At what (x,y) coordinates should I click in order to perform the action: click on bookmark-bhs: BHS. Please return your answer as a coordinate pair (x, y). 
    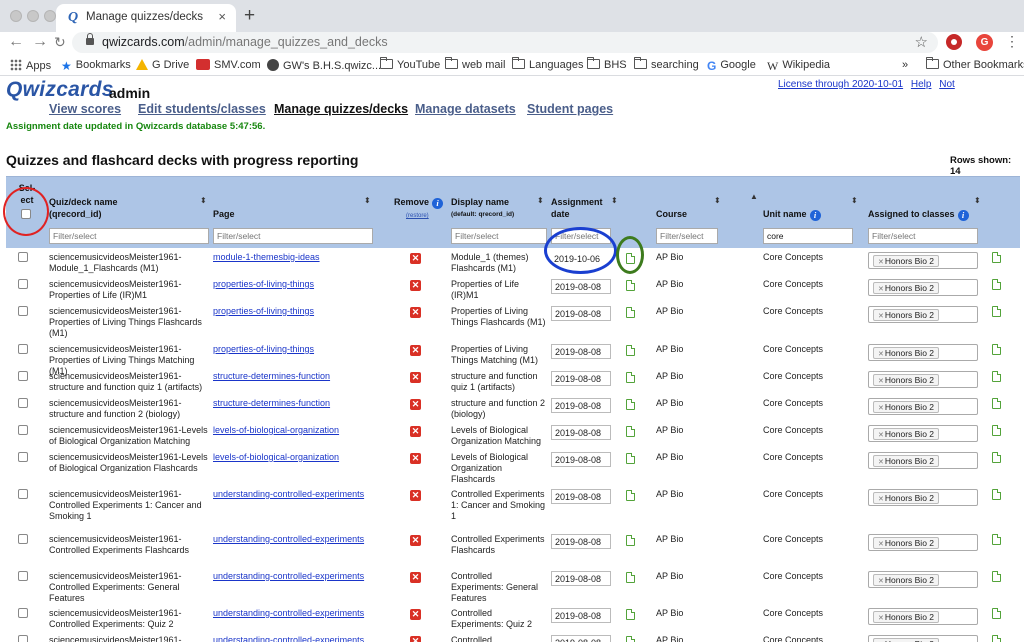
    Looking at the image, I should click on (607, 65).